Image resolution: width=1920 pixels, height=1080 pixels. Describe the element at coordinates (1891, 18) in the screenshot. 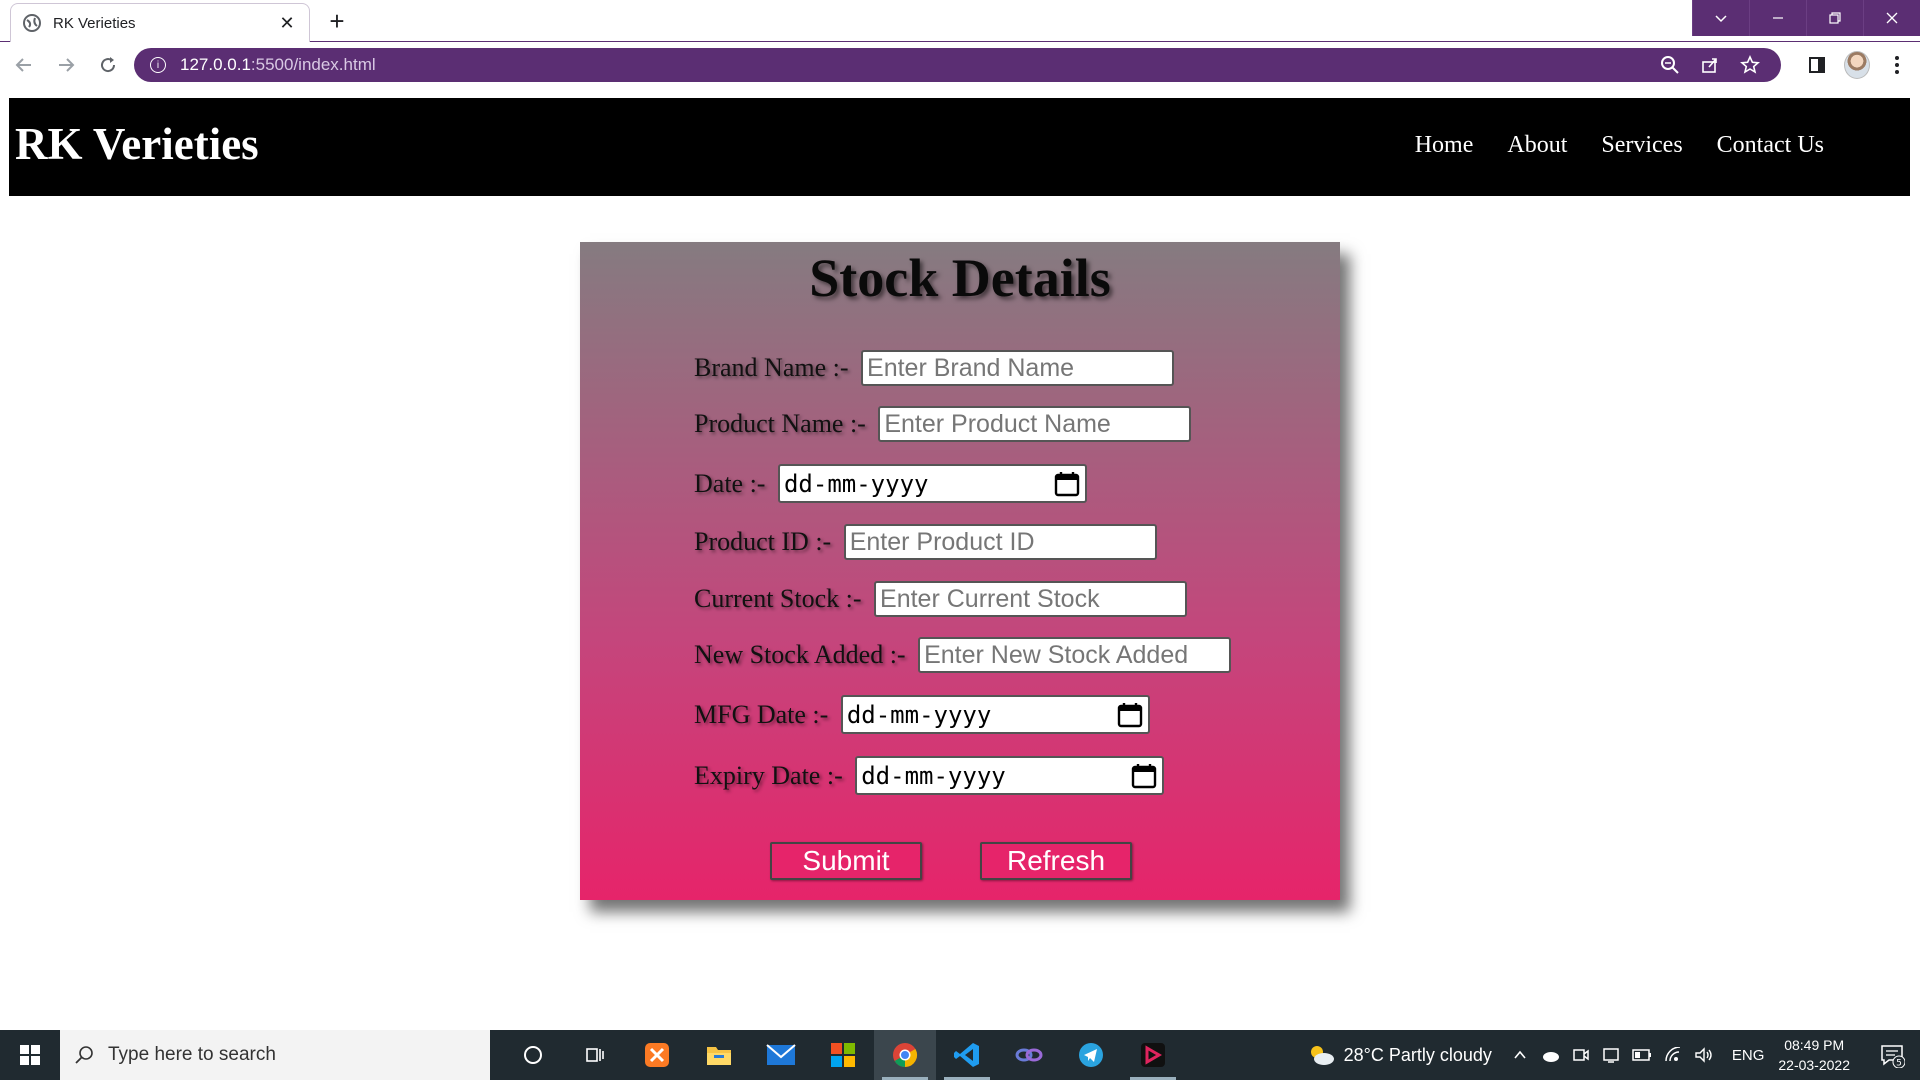

I see `close-window-icon` at that location.